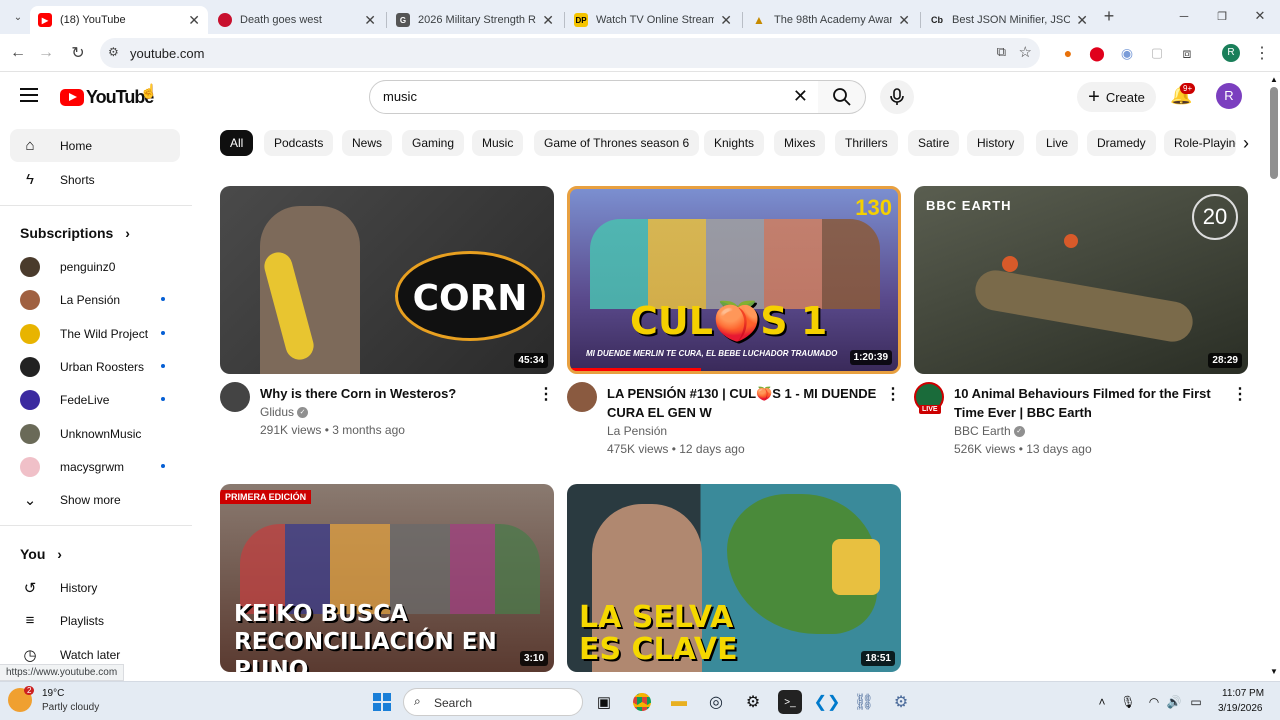 Image resolution: width=1280 pixels, height=720 pixels. What do you see at coordinates (41, 554) in the screenshot?
I see `you-heading: You ›` at bounding box center [41, 554].